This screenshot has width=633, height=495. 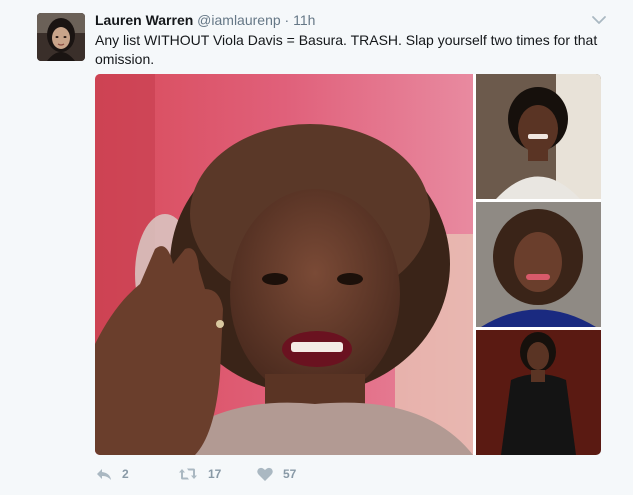 I want to click on like-count: 57, so click(x=290, y=474).